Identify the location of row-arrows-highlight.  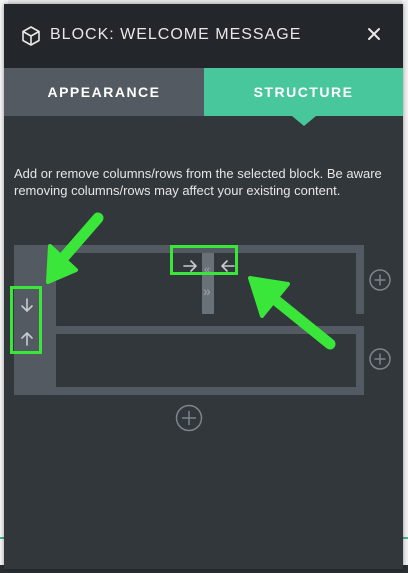
(26, 320).